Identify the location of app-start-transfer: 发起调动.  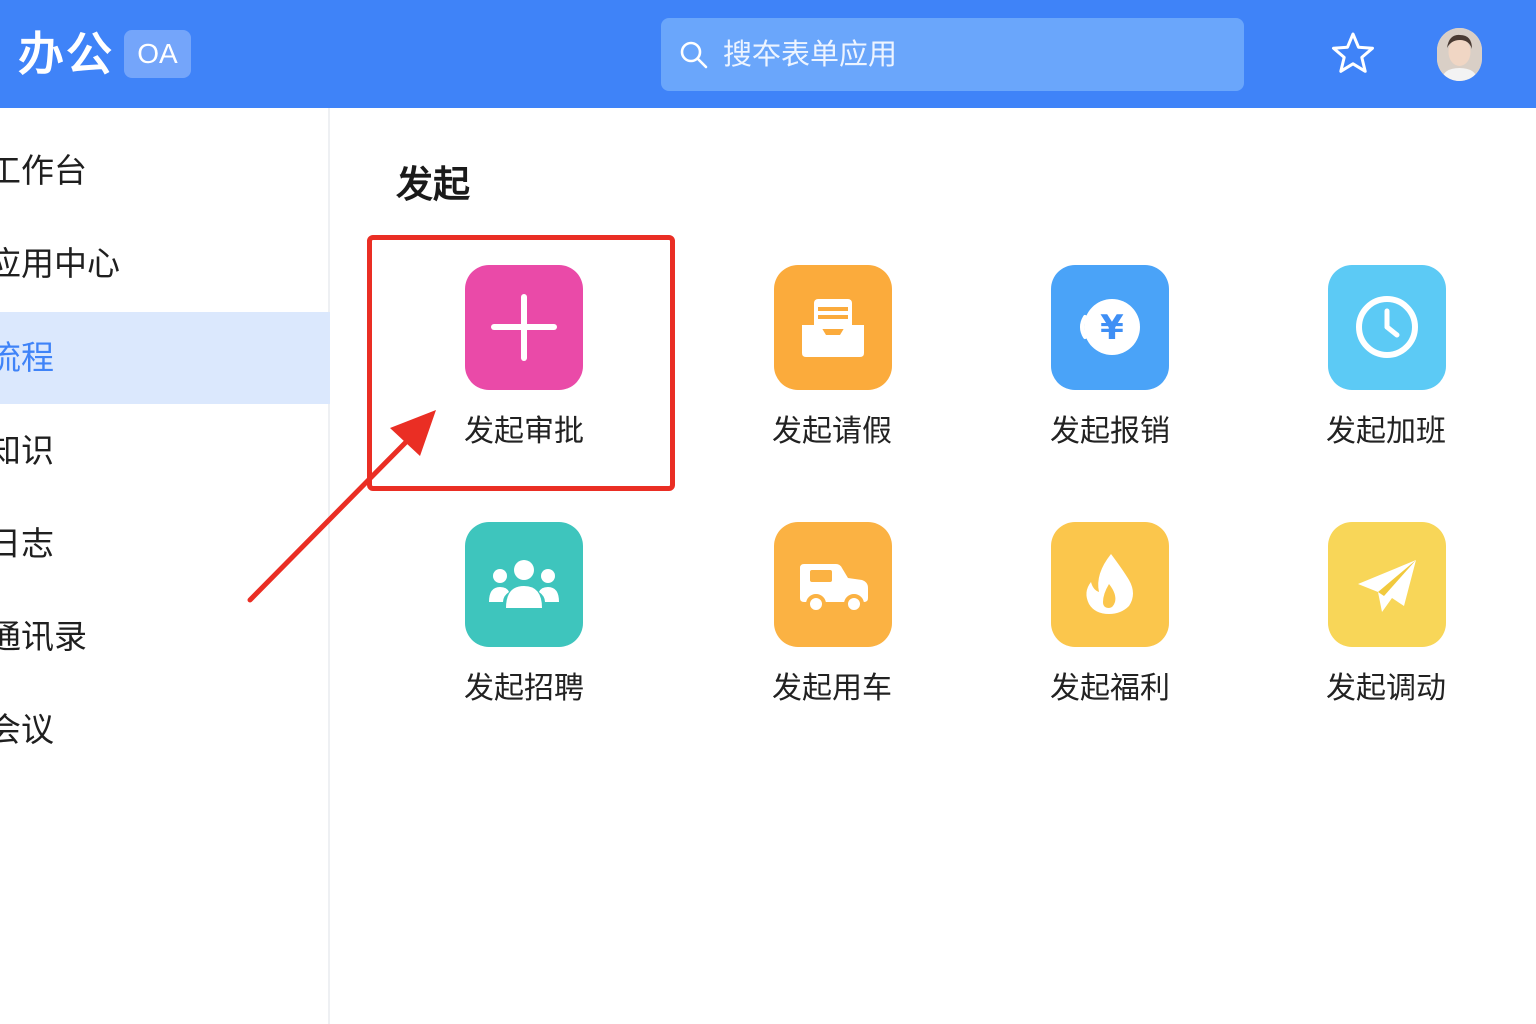
(1386, 627).